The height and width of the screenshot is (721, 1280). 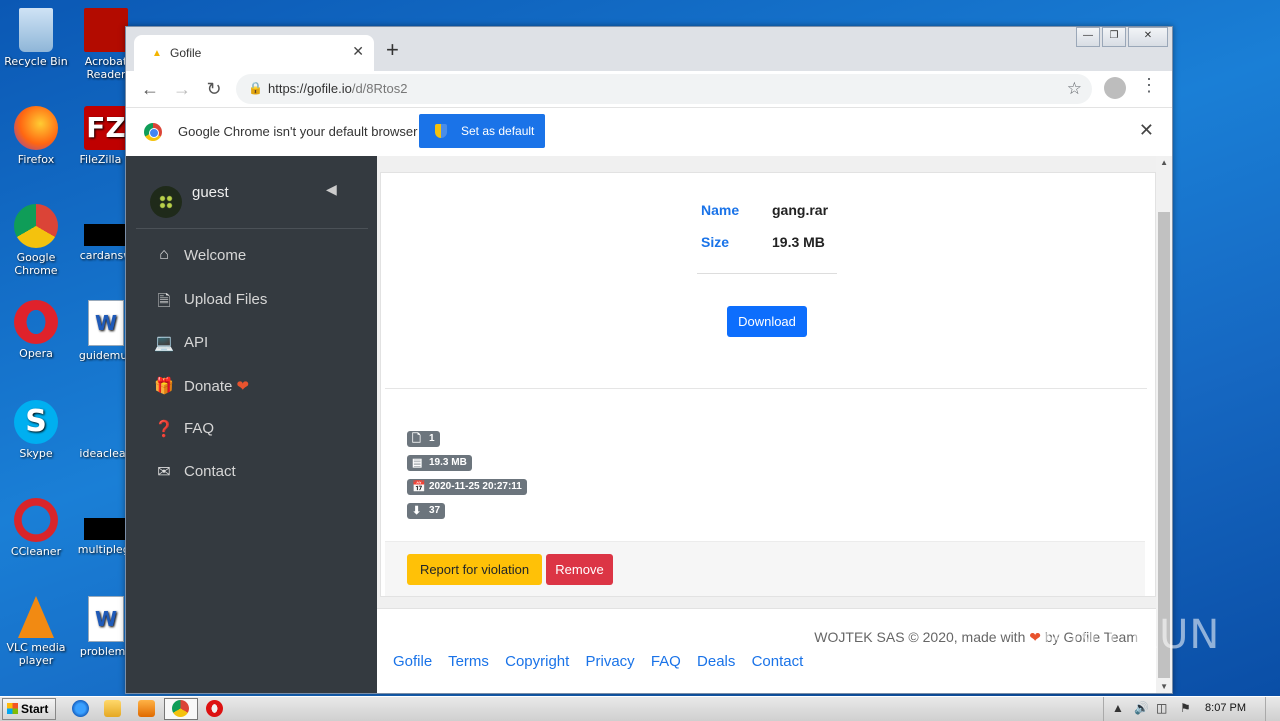 I want to click on explorer-folder-icon, so click(x=112, y=708).